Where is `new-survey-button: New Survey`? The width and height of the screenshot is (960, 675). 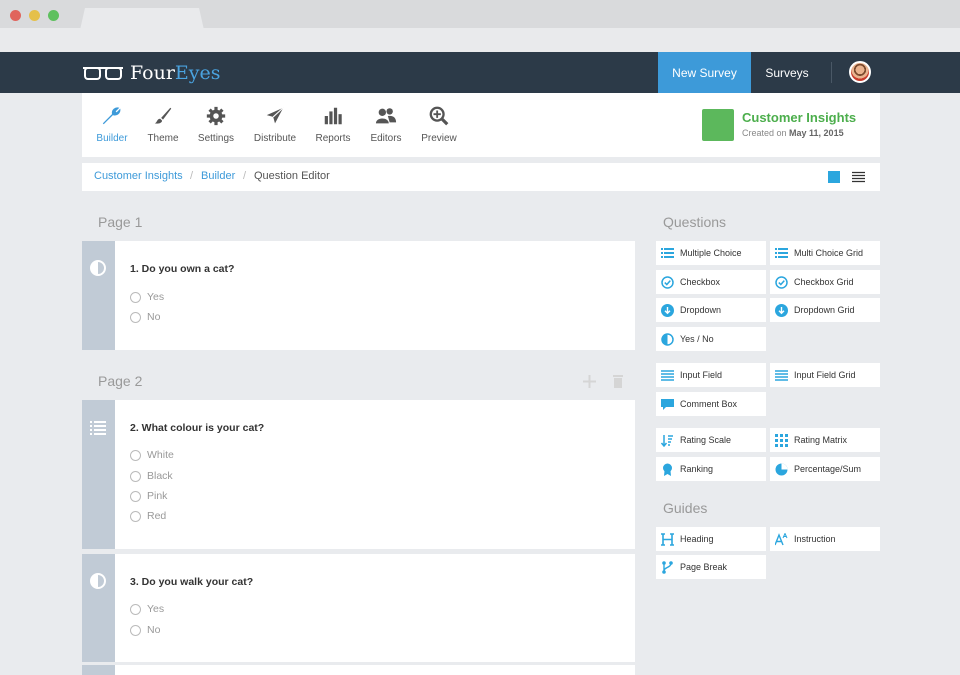 new-survey-button: New Survey is located at coordinates (704, 72).